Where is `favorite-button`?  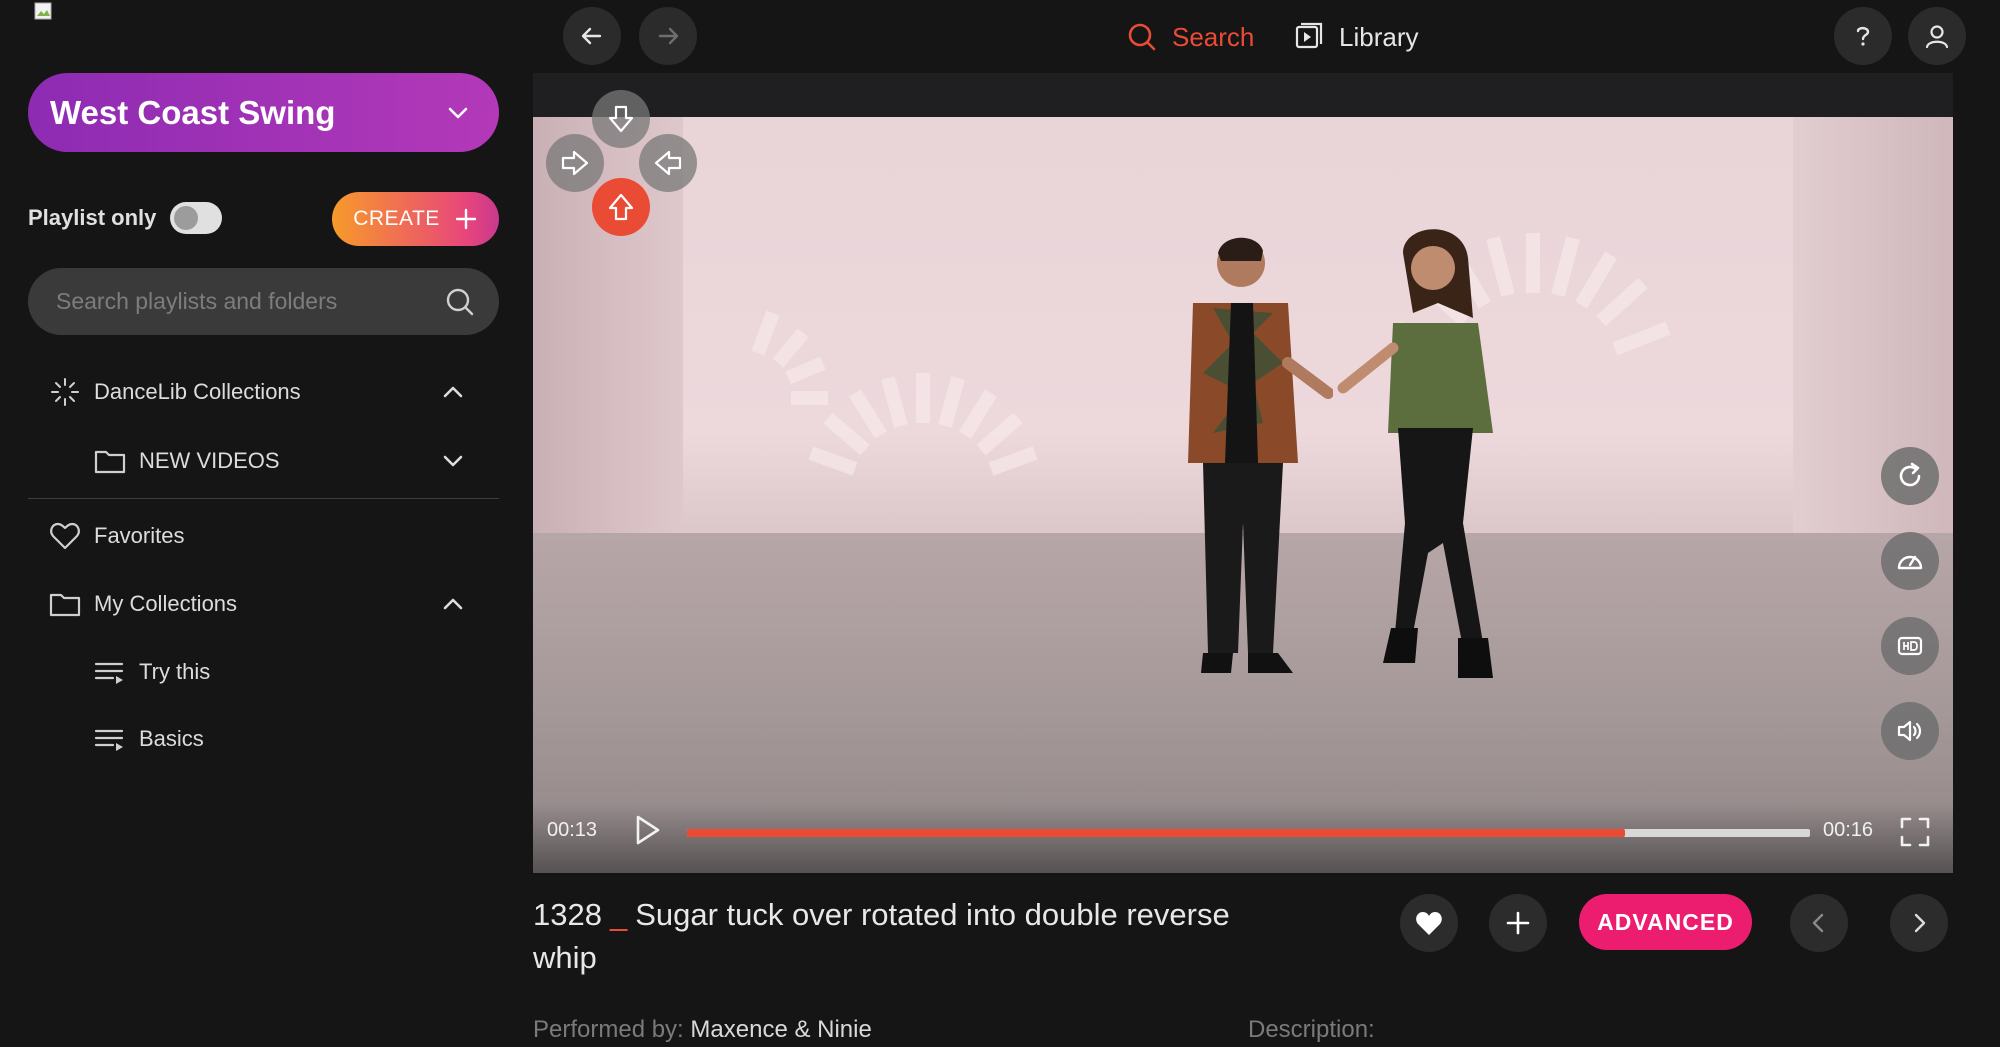
favorite-button is located at coordinates (1429, 923).